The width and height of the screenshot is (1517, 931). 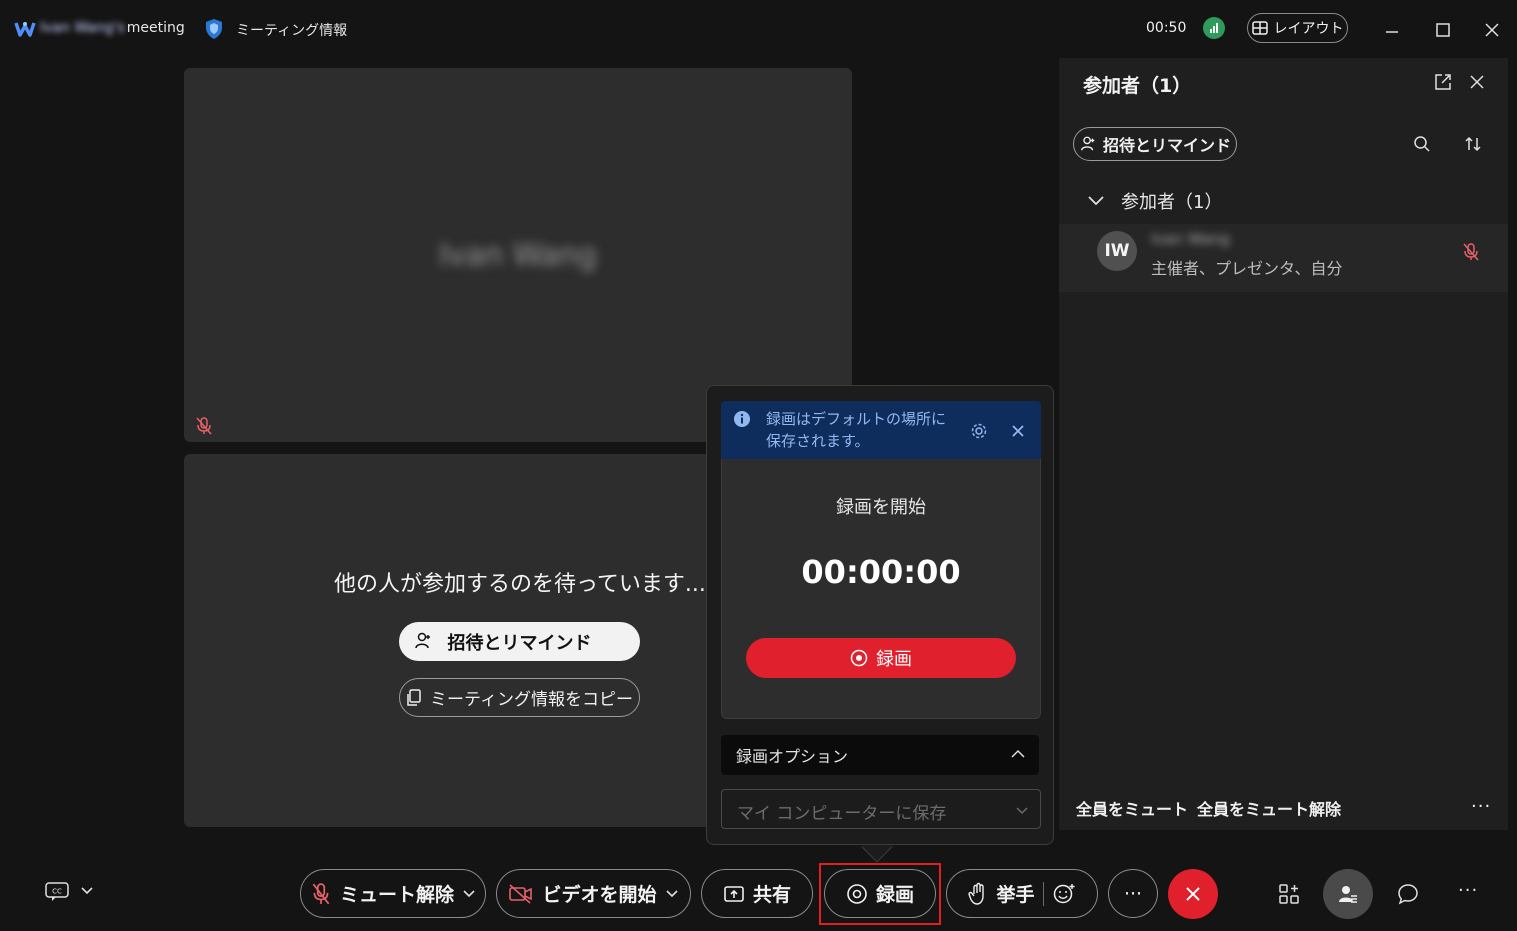 What do you see at coordinates (771, 895) in the screenshot?
I see `share-label: 共有` at bounding box center [771, 895].